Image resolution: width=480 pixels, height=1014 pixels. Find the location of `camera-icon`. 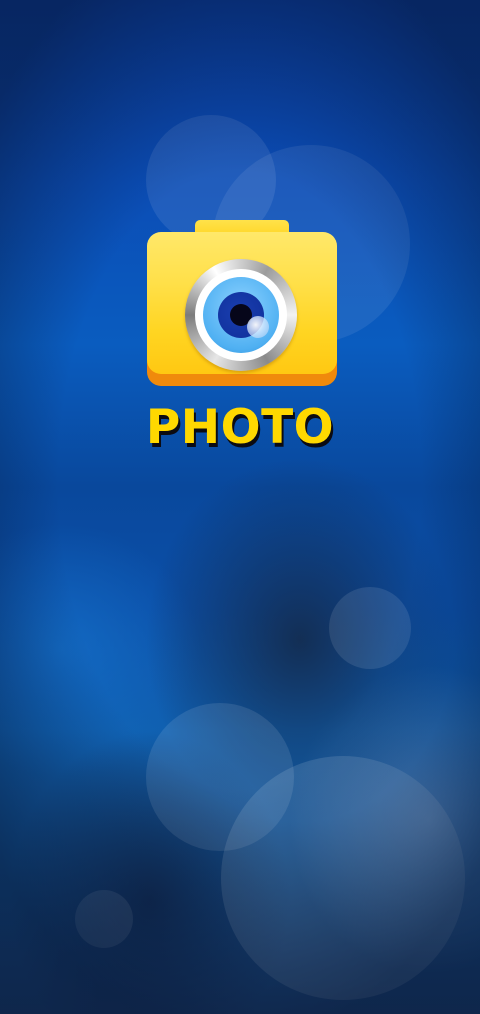

camera-icon is located at coordinates (242, 303).